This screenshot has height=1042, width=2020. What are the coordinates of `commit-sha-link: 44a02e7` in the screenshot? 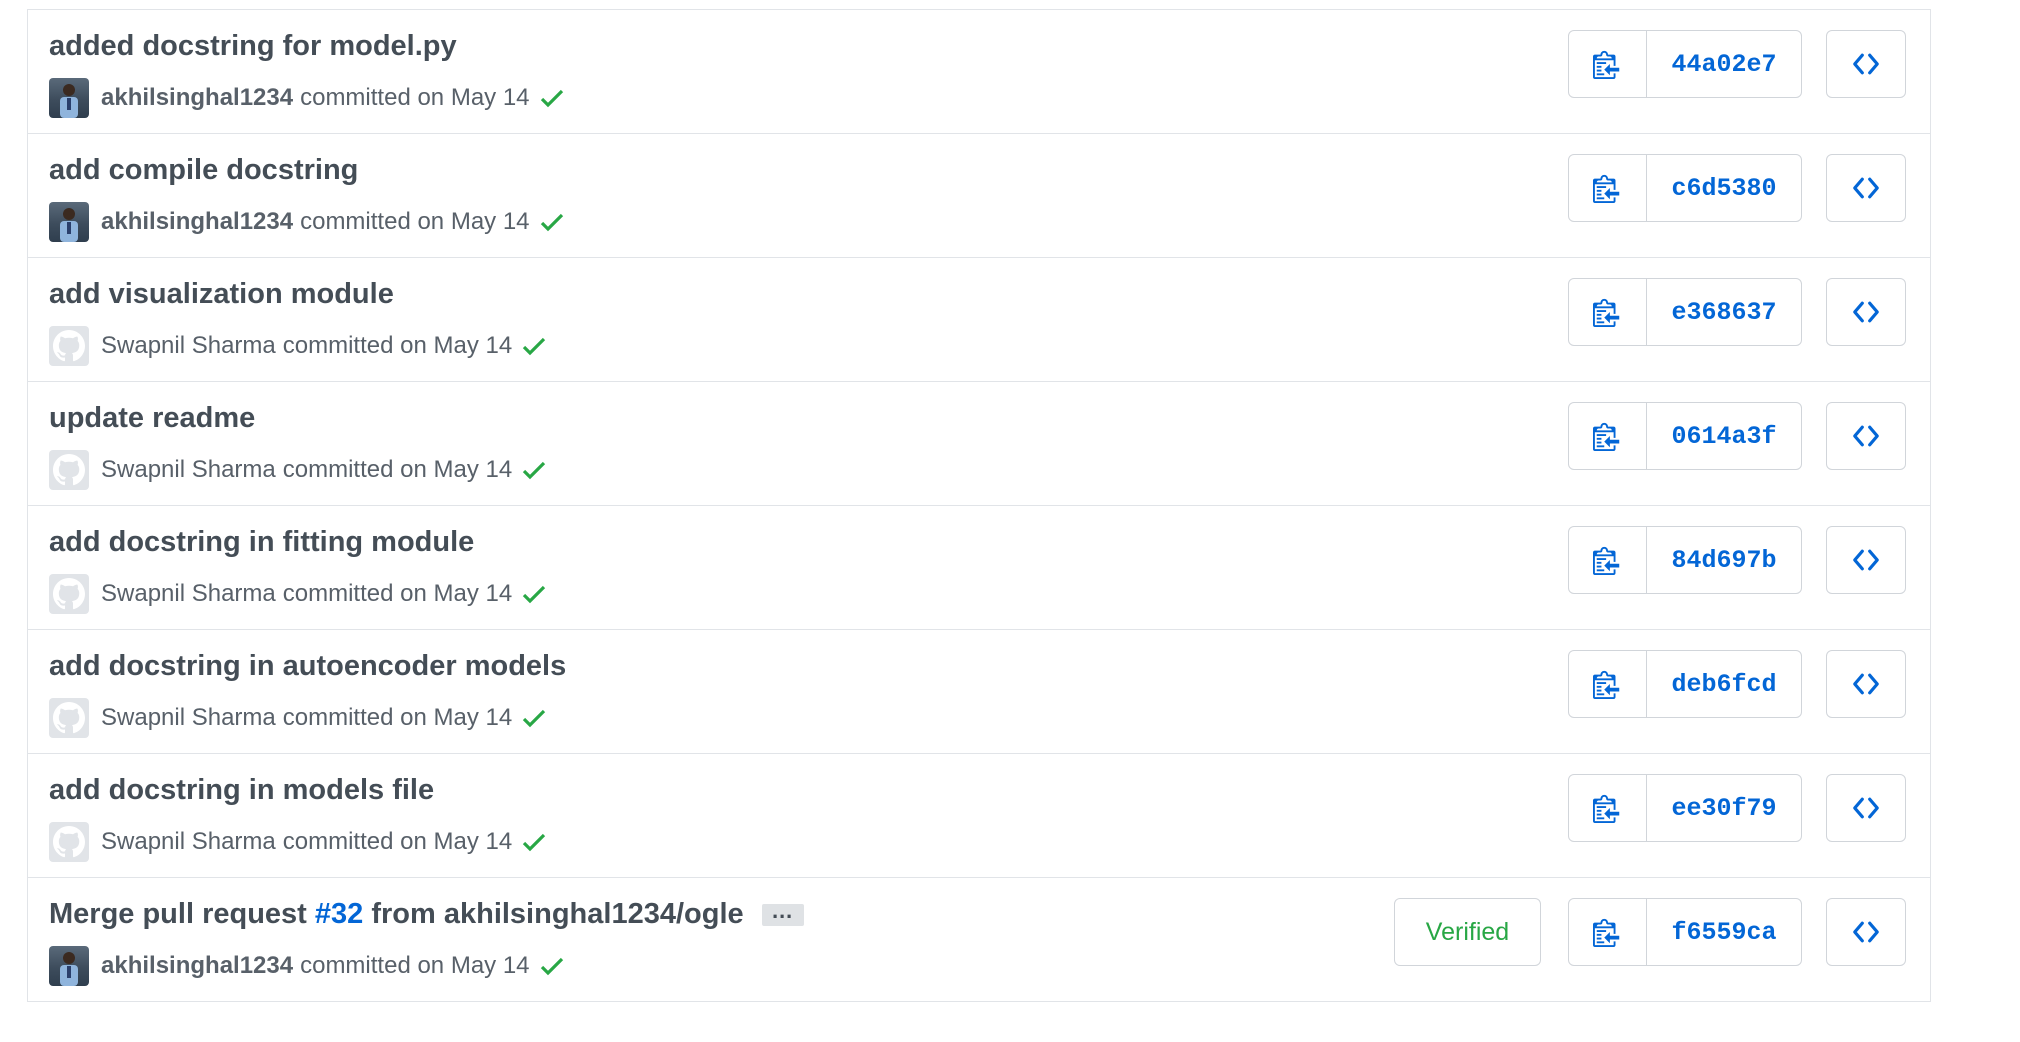 It's located at (1724, 64).